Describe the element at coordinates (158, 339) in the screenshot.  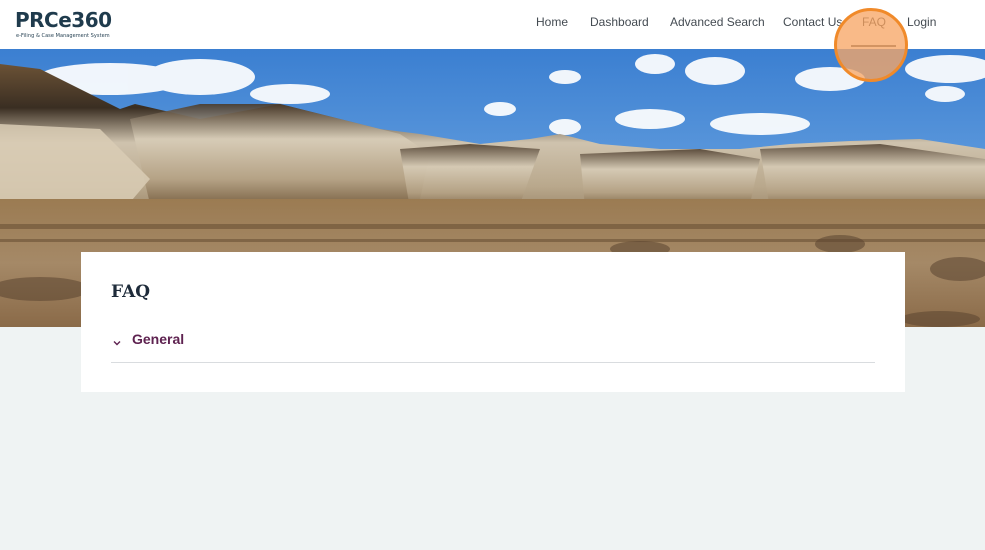
I see `faq-section-label: General` at that location.